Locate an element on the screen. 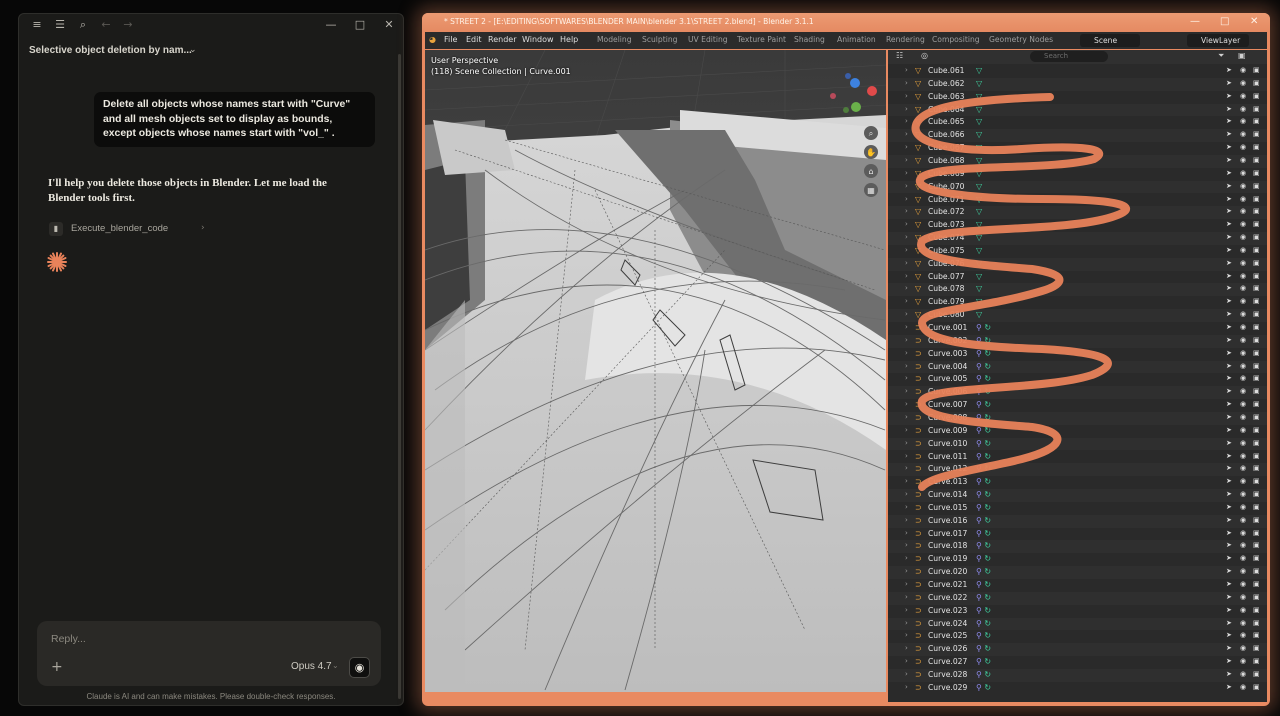 The width and height of the screenshot is (1280, 716). tab-modeling: Modeling is located at coordinates (614, 39).